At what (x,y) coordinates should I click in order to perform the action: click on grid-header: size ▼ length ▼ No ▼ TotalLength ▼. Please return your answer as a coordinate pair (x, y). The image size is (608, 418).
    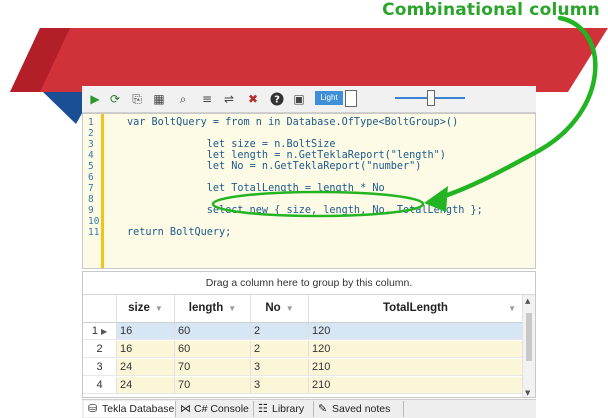
    Looking at the image, I should click on (303, 309).